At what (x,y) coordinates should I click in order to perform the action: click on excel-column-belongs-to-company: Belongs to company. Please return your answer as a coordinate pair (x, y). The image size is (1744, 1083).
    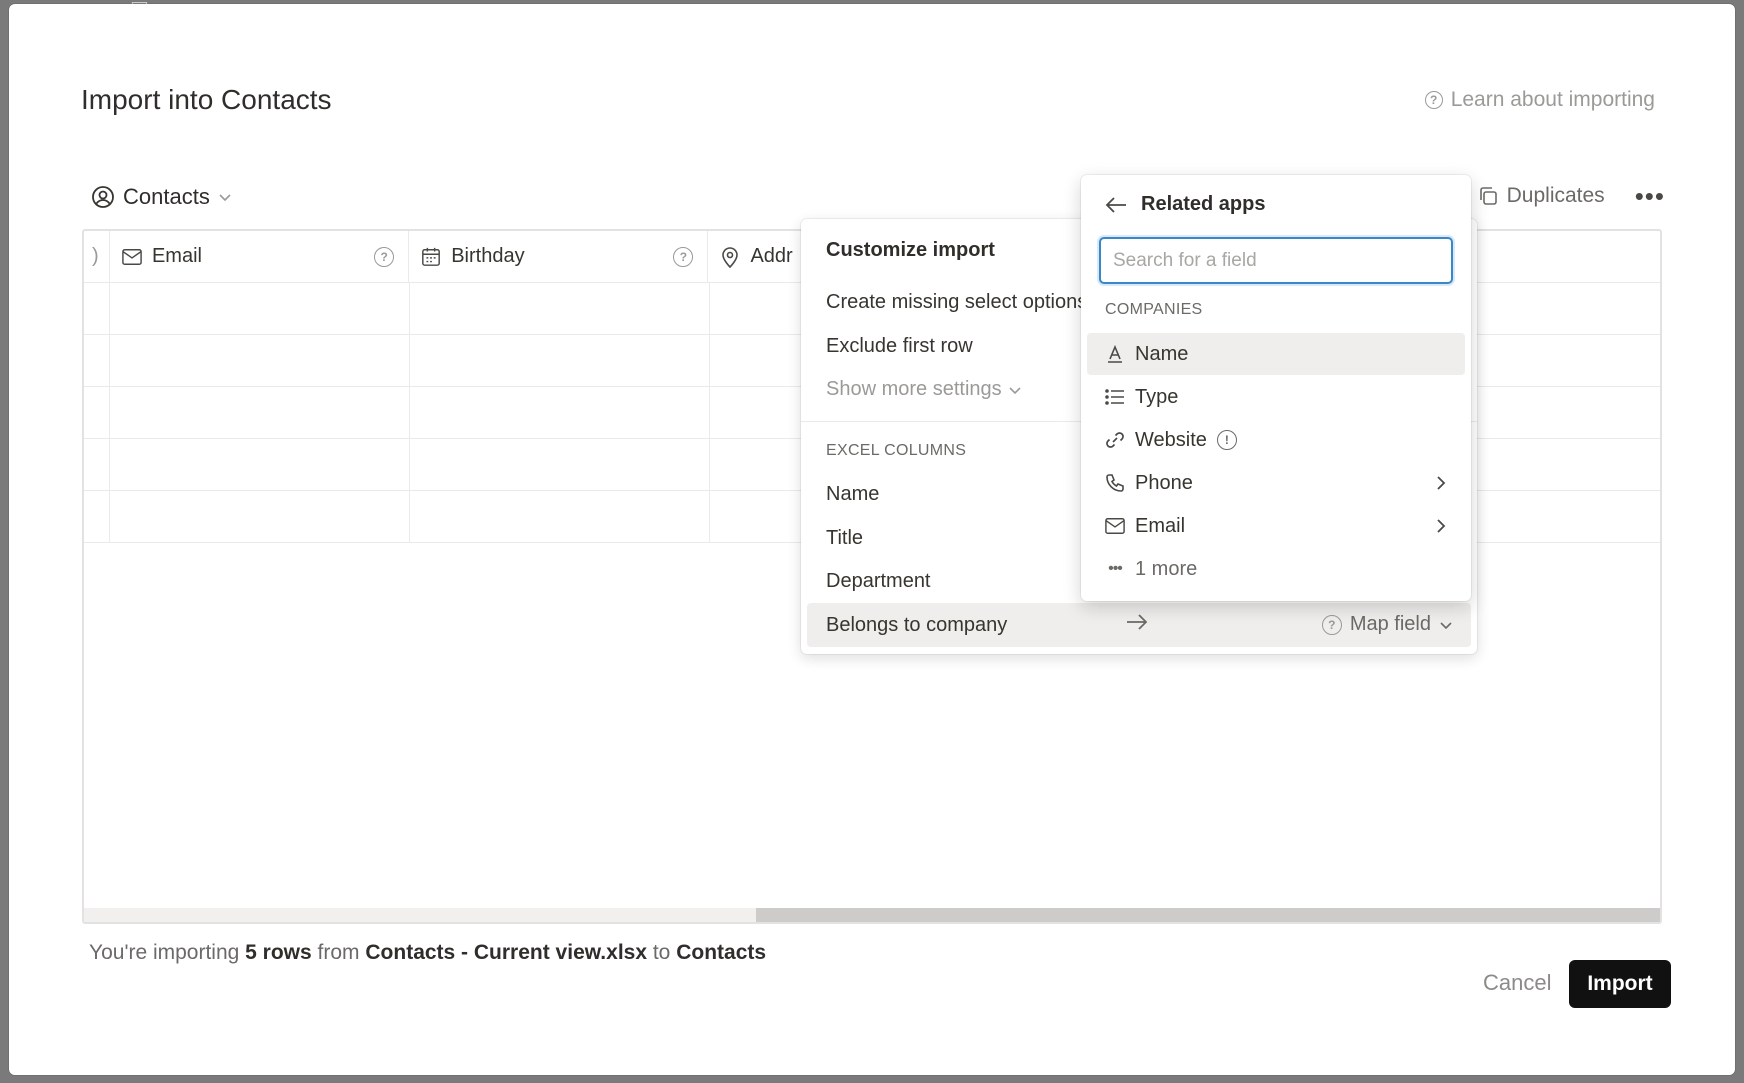
    Looking at the image, I should click on (916, 625).